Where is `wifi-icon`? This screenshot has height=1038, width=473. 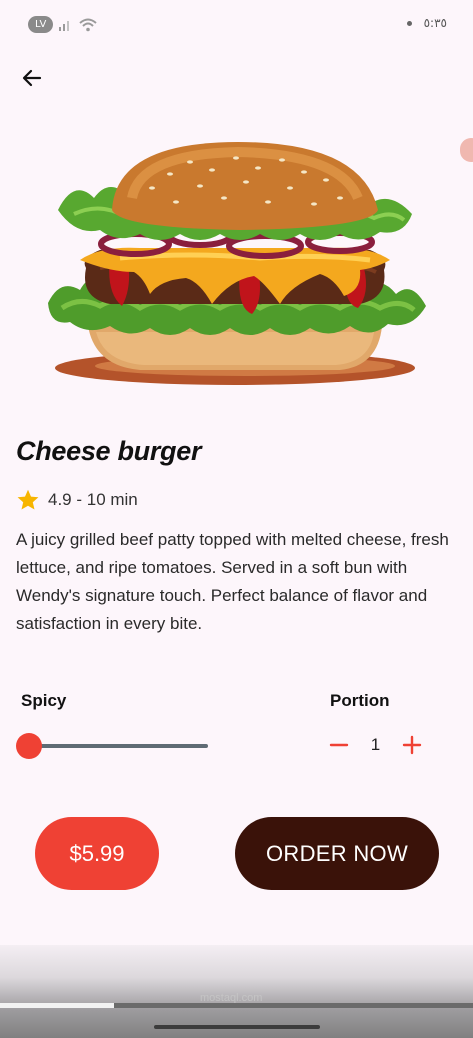 wifi-icon is located at coordinates (88, 24).